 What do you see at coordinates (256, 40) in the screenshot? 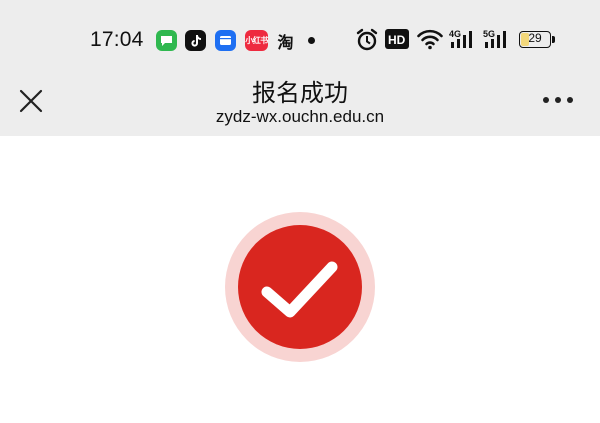
I see `xiaohongshu-icon: 小红书` at bounding box center [256, 40].